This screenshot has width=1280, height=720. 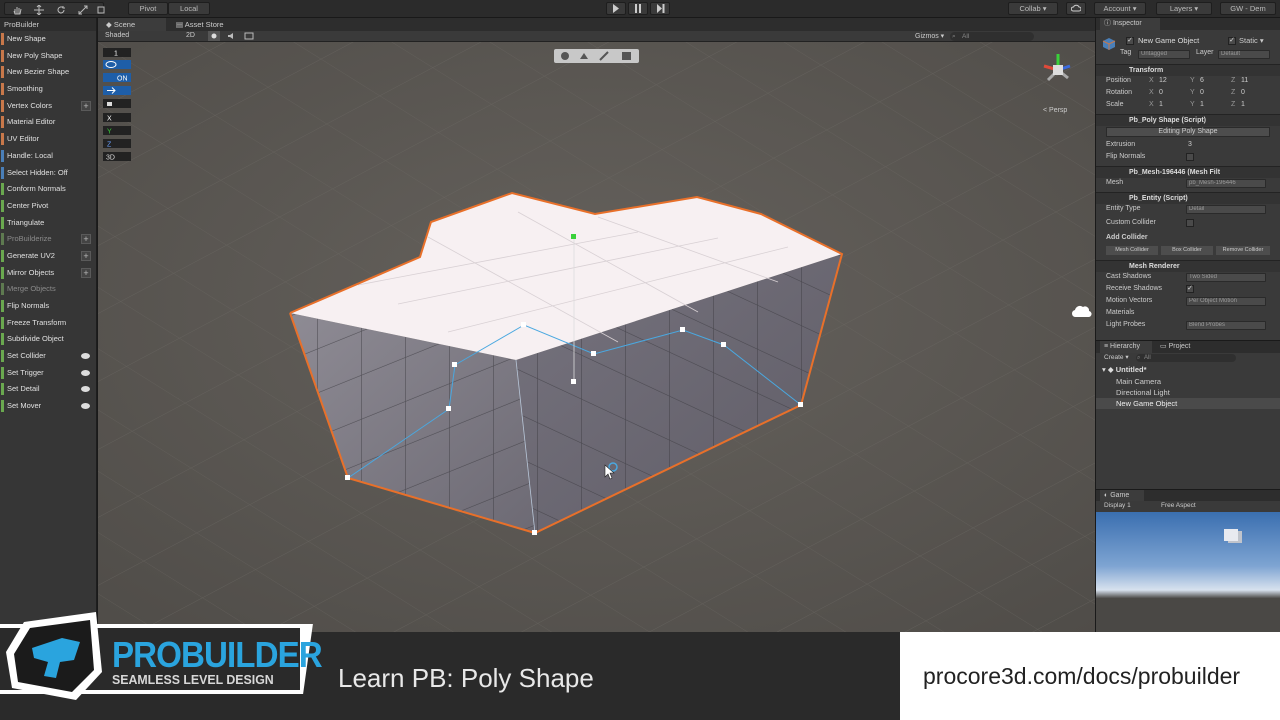 I want to click on mode-2d-toggle: 2D, so click(x=190, y=35).